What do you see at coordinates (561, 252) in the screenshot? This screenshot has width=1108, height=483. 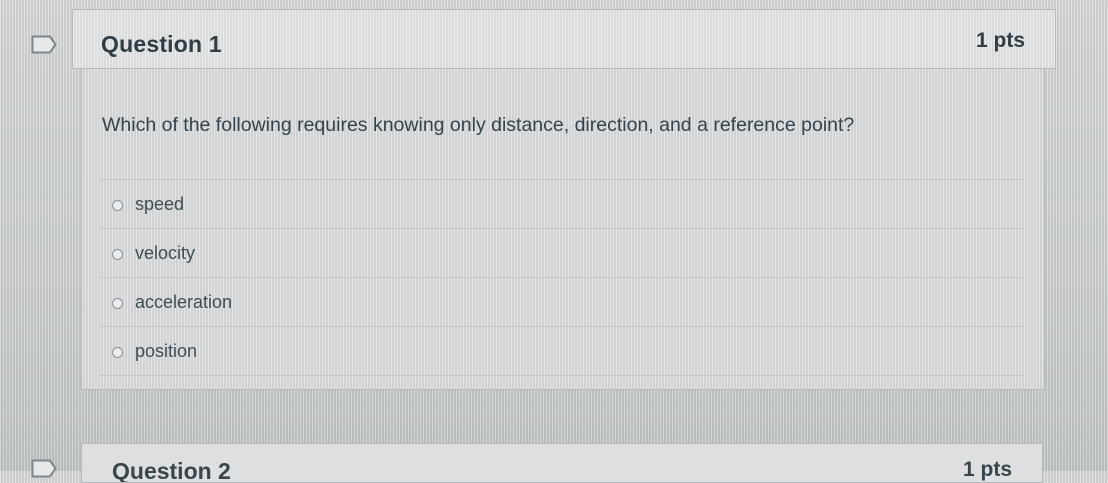 I see `answer-option-velocity: velocity` at bounding box center [561, 252].